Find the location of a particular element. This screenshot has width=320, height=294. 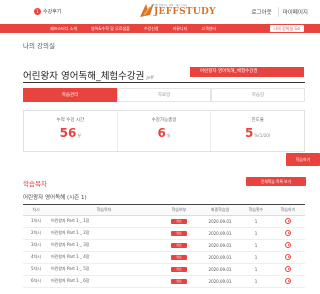

nav-item-about: 제프스터디 소개 is located at coordinates (63, 28).